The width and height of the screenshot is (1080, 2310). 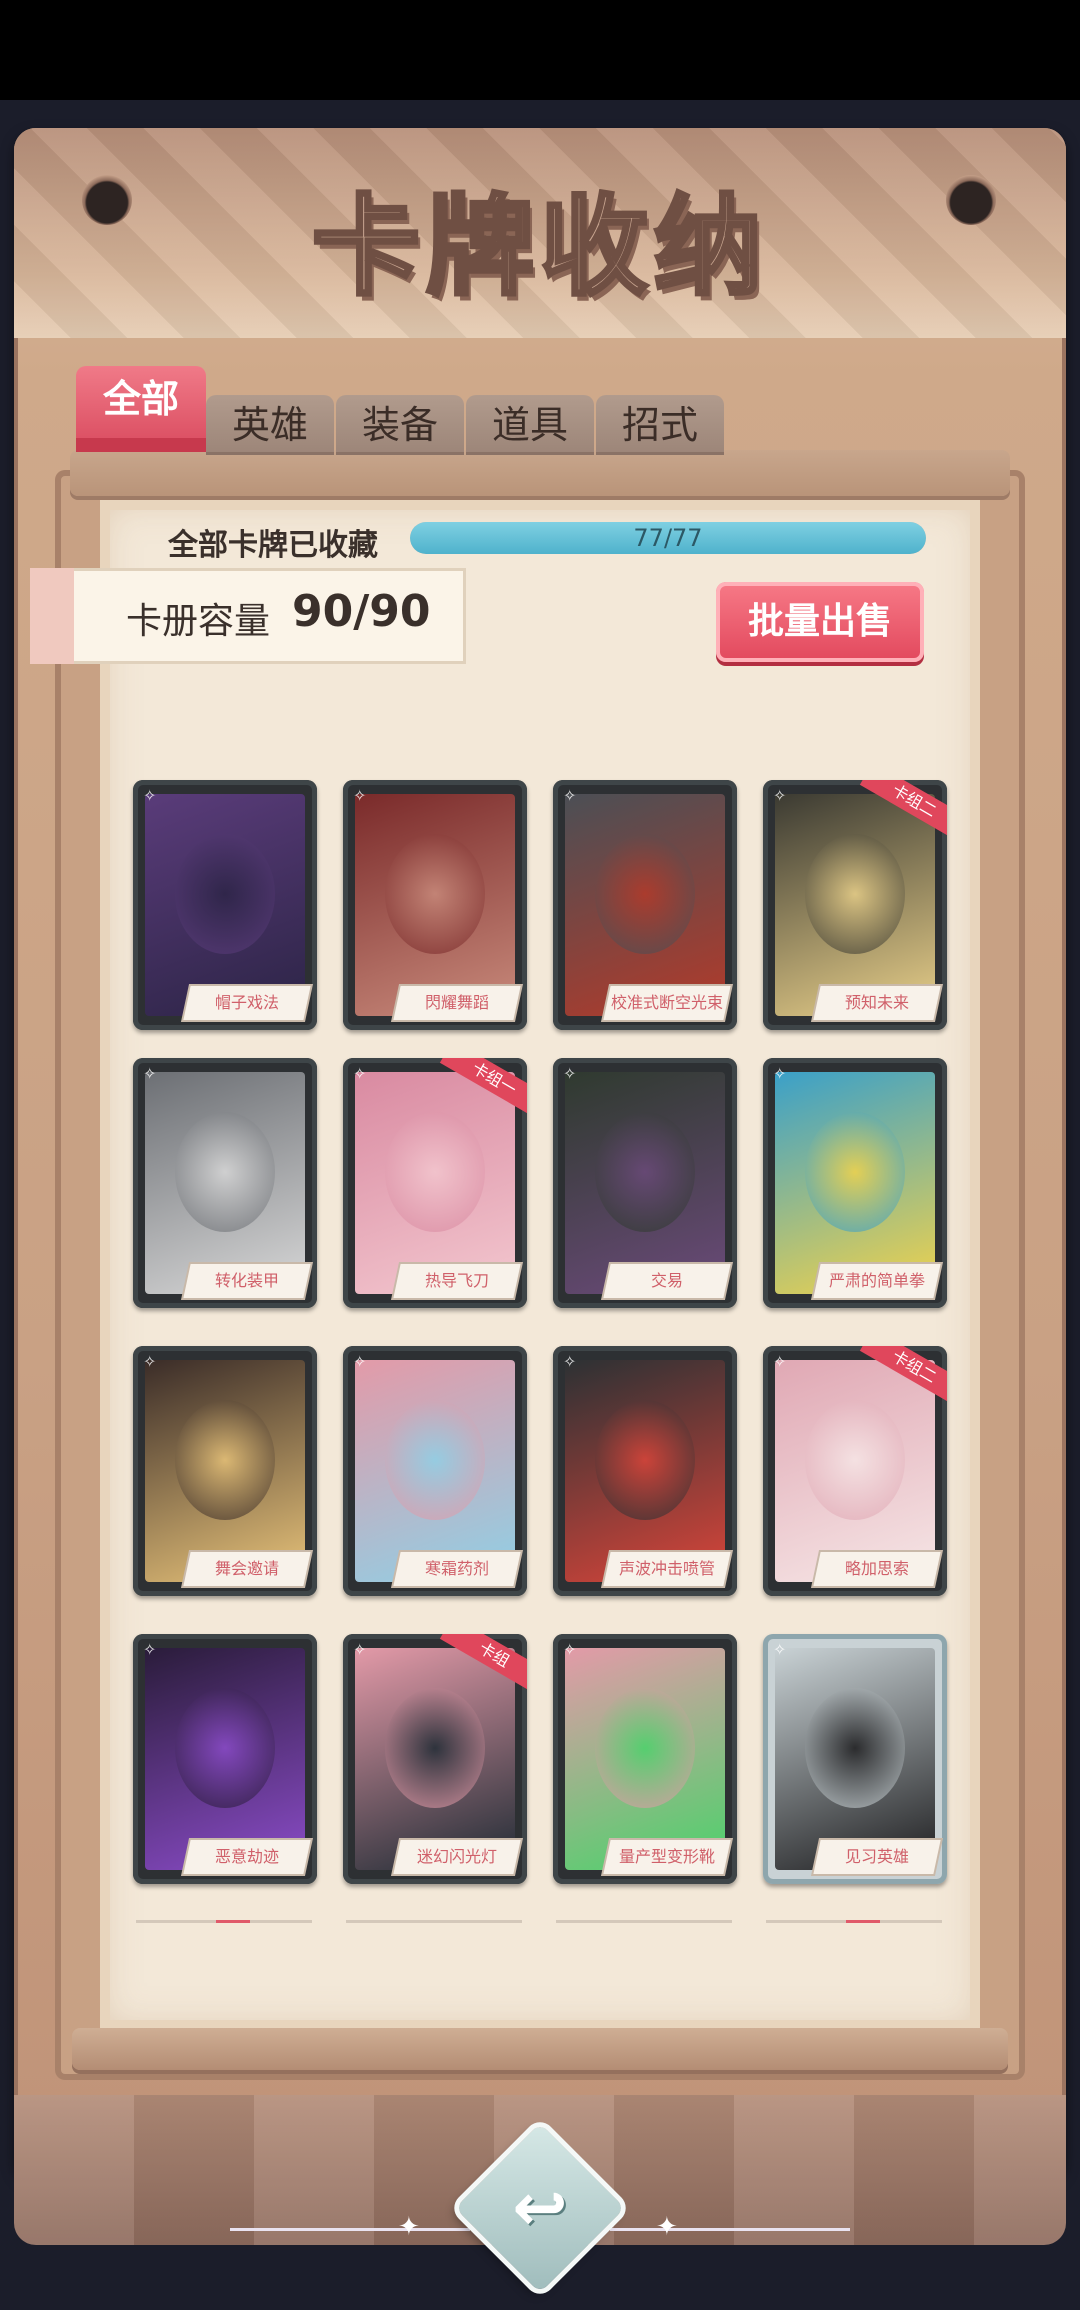 I want to click on card-name-plate: 舞会邀请, so click(x=247, y=1569).